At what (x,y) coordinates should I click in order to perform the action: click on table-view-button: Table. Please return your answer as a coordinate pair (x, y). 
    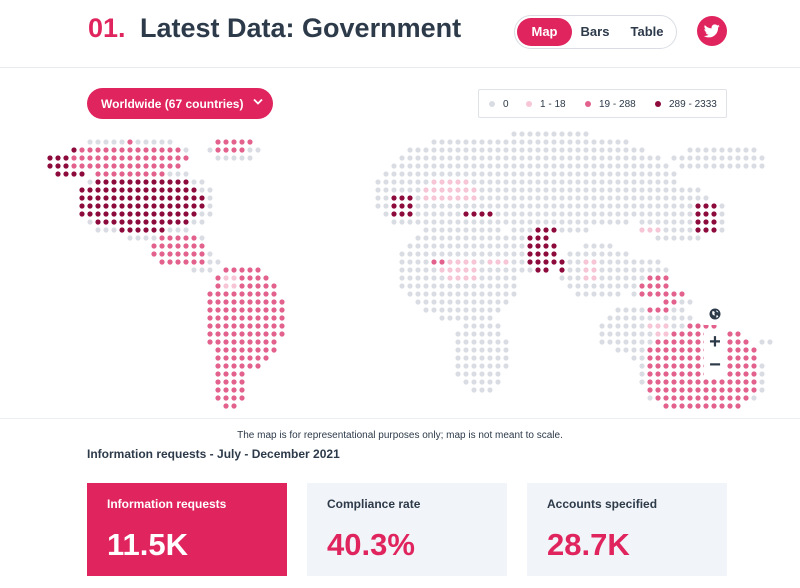
    Looking at the image, I should click on (647, 32).